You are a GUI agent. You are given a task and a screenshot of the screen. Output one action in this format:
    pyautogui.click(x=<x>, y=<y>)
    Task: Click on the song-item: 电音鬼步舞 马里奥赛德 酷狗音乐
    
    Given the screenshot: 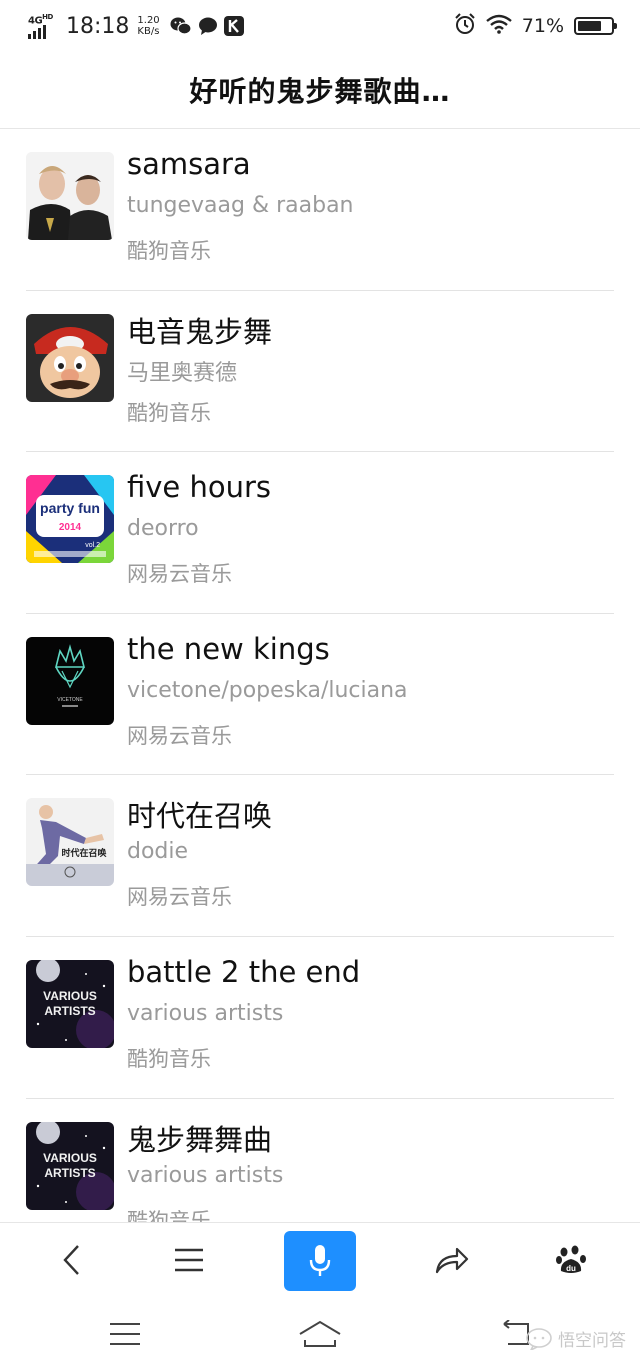 What is the action you would take?
    pyautogui.click(x=320, y=372)
    